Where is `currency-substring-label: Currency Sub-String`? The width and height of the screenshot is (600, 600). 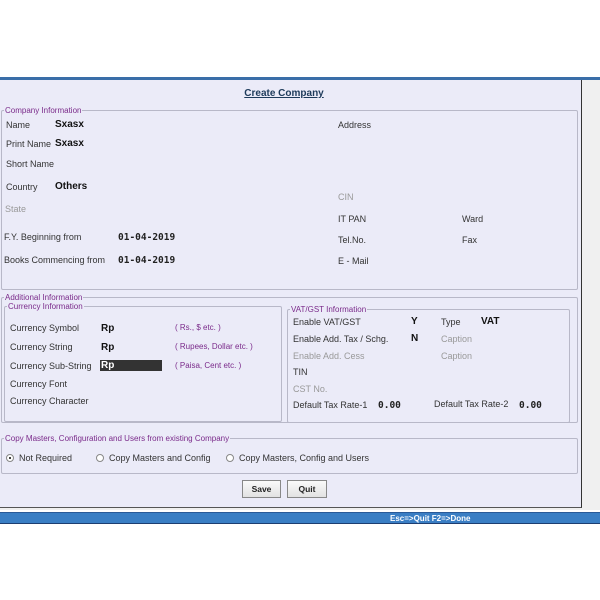 currency-substring-label: Currency Sub-String is located at coordinates (51, 366).